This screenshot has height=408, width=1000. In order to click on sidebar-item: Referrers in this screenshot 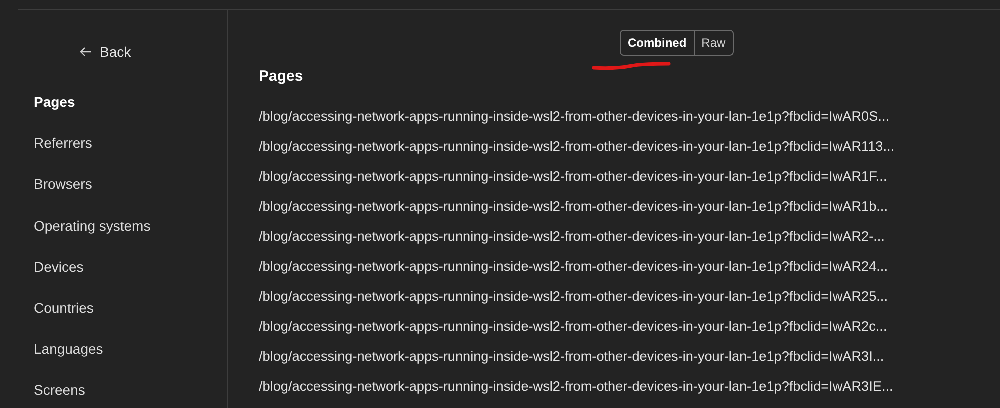, I will do `click(130, 155)`.